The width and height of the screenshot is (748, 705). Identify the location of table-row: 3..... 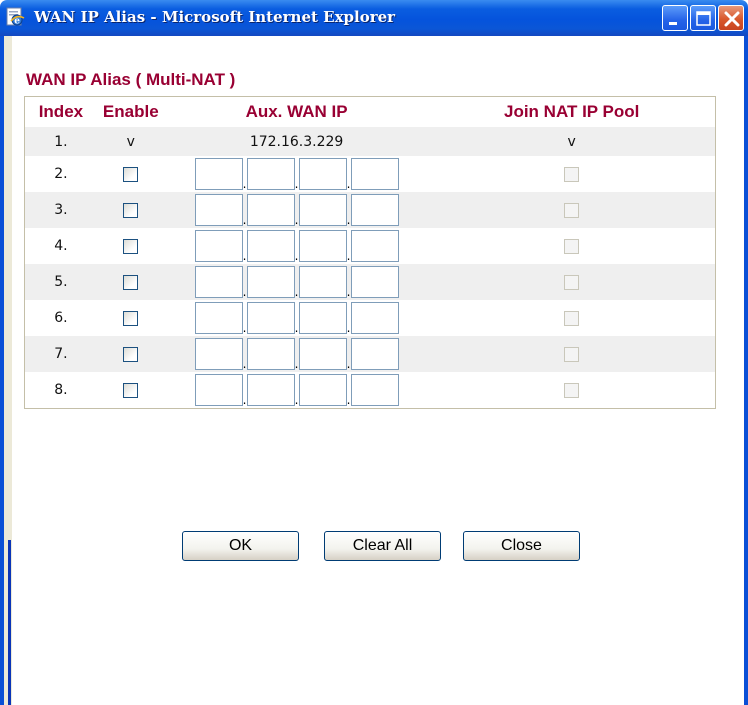
(370, 210).